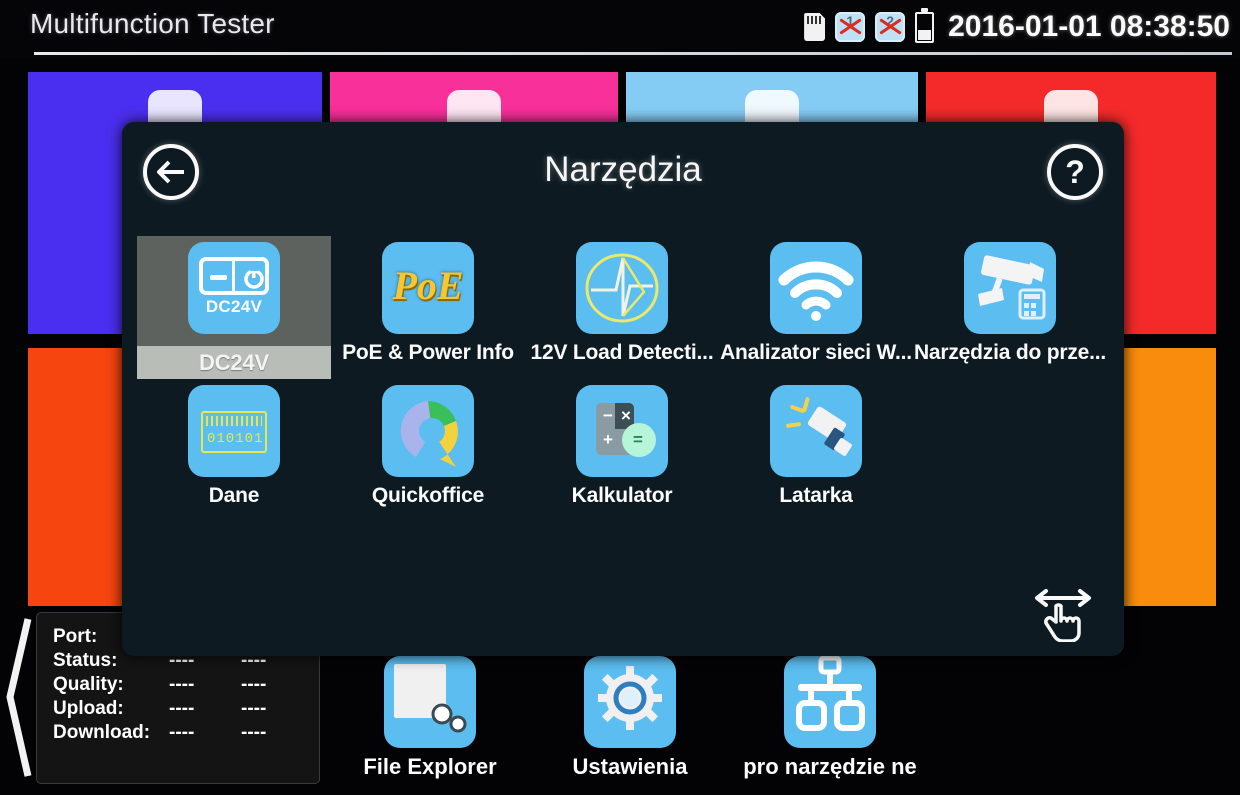 The image size is (1240, 795). What do you see at coordinates (18, 697) in the screenshot?
I see `collapse-chevron-icon` at bounding box center [18, 697].